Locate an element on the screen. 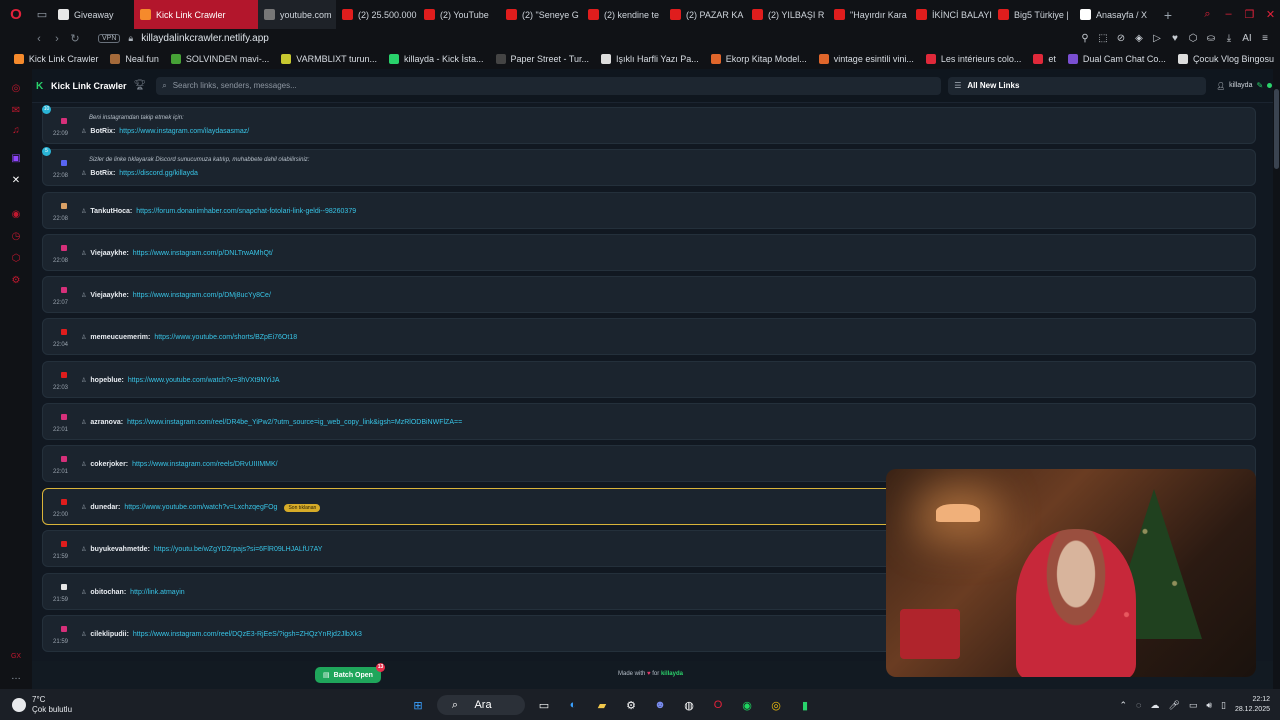 This screenshot has height=720, width=1280. mic-icon: 🎤︎ is located at coordinates (1173, 705).